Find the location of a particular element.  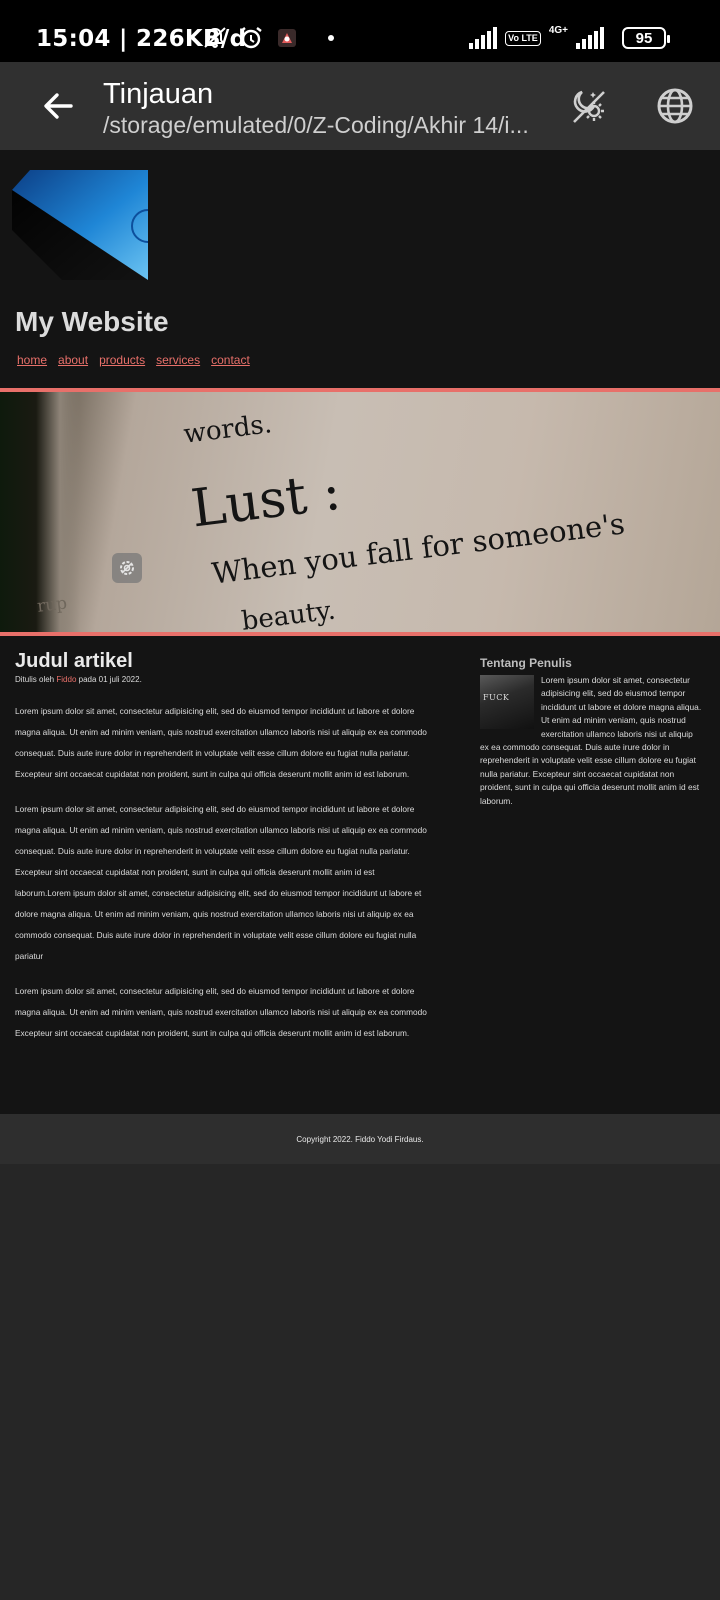

footer-copyright: Copyright 2022. Fiddo Yodi Firdaus. is located at coordinates (360, 1139).